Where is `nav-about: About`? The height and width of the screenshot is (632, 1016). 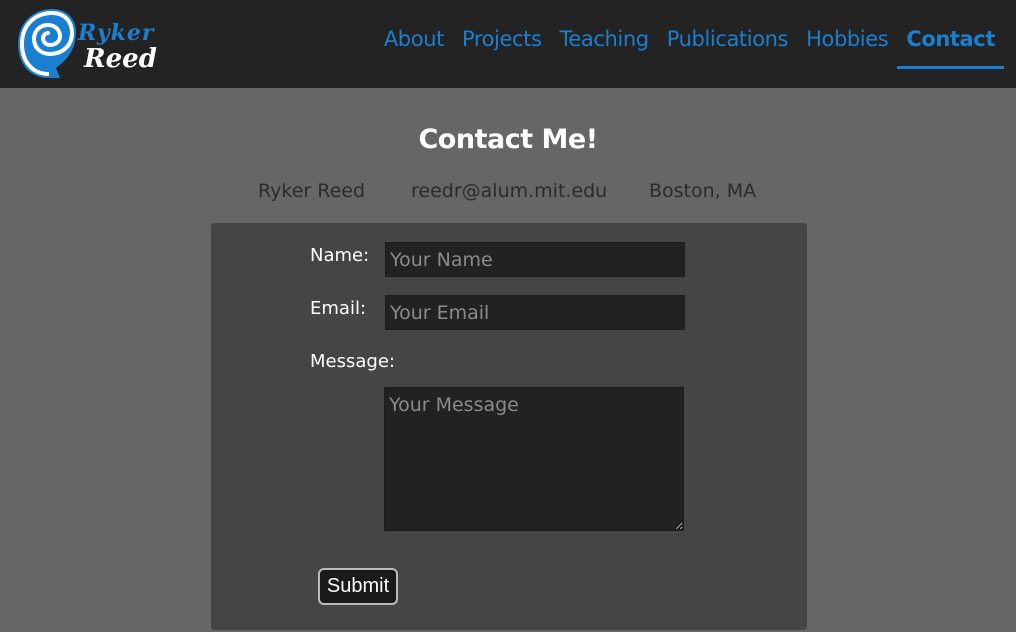 nav-about: About is located at coordinates (414, 34).